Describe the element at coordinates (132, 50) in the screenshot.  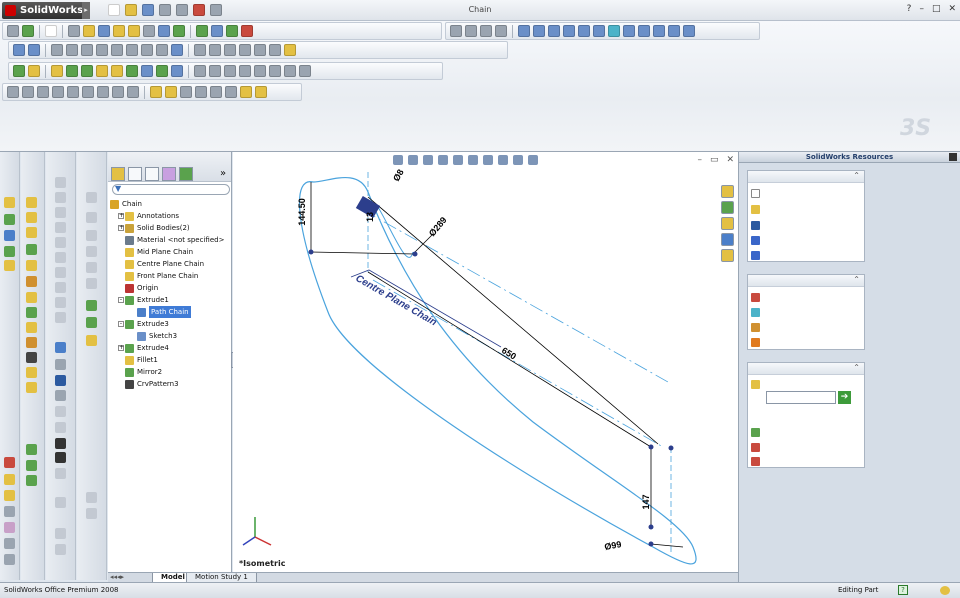
I see `ellipse-icon` at that location.